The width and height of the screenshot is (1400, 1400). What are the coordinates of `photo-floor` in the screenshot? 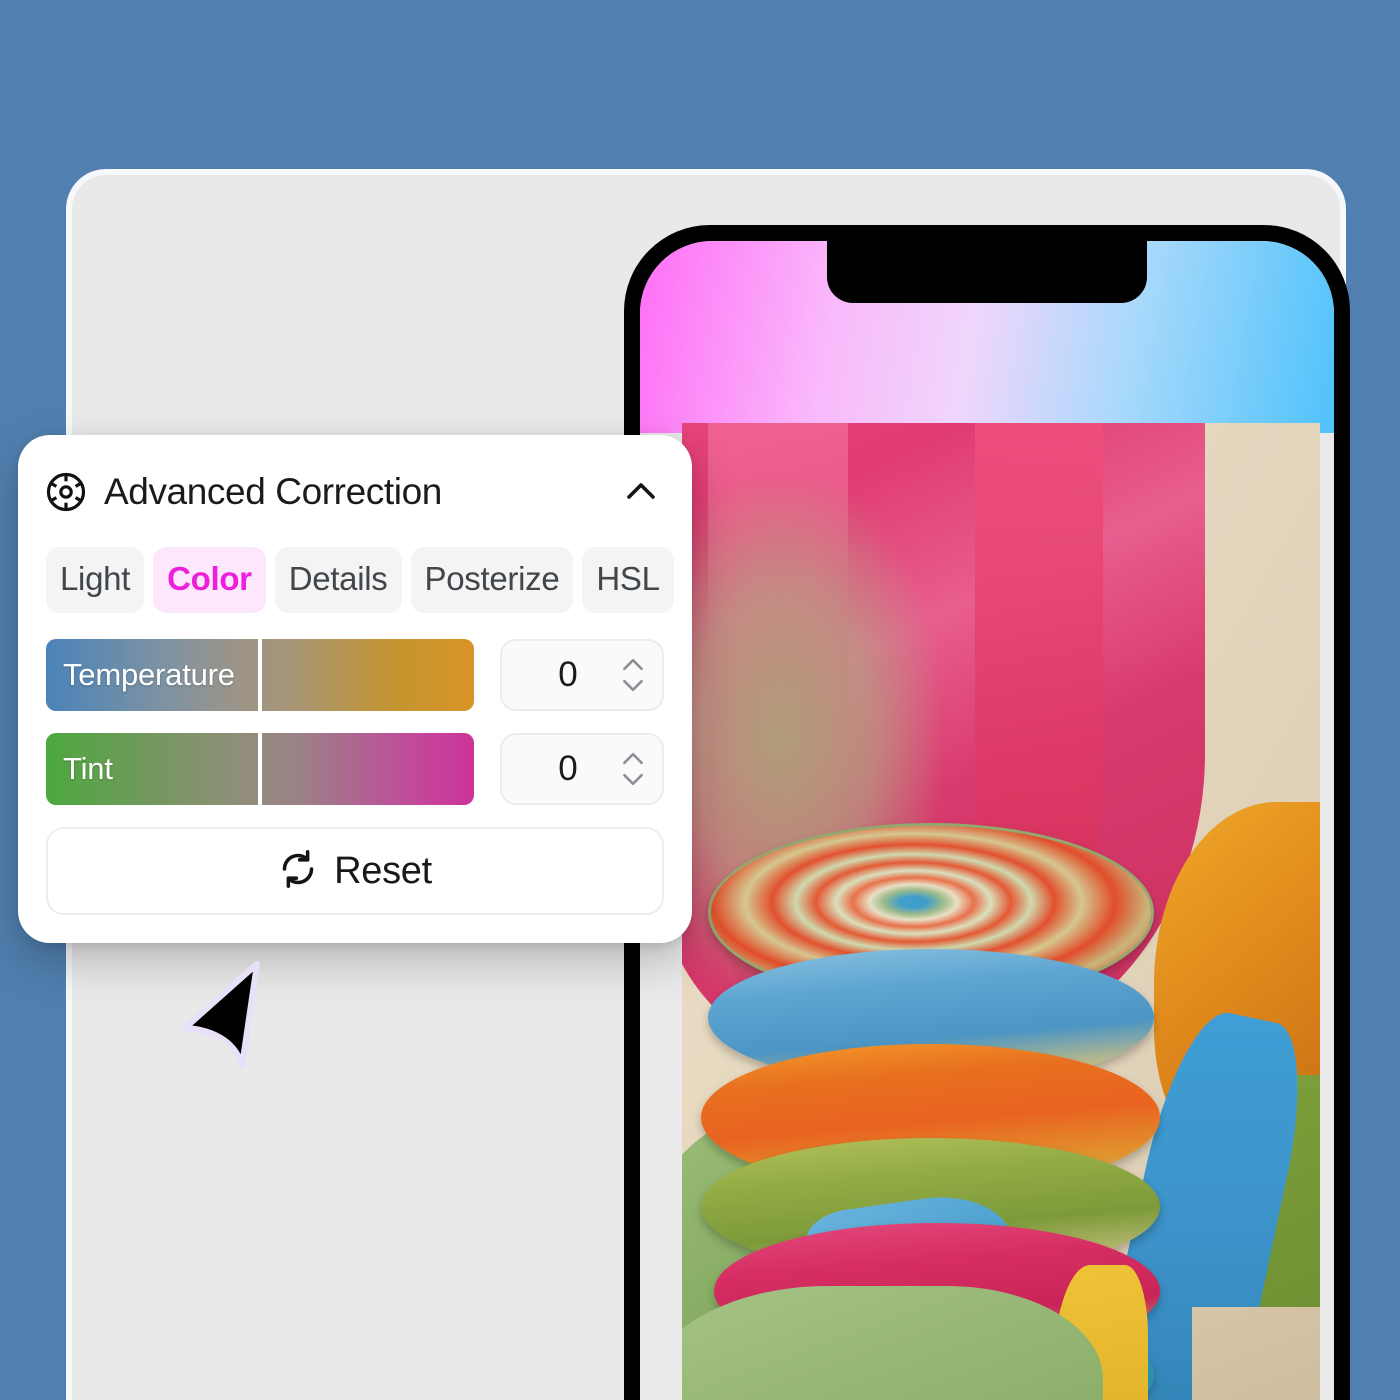 It's located at (1256, 1353).